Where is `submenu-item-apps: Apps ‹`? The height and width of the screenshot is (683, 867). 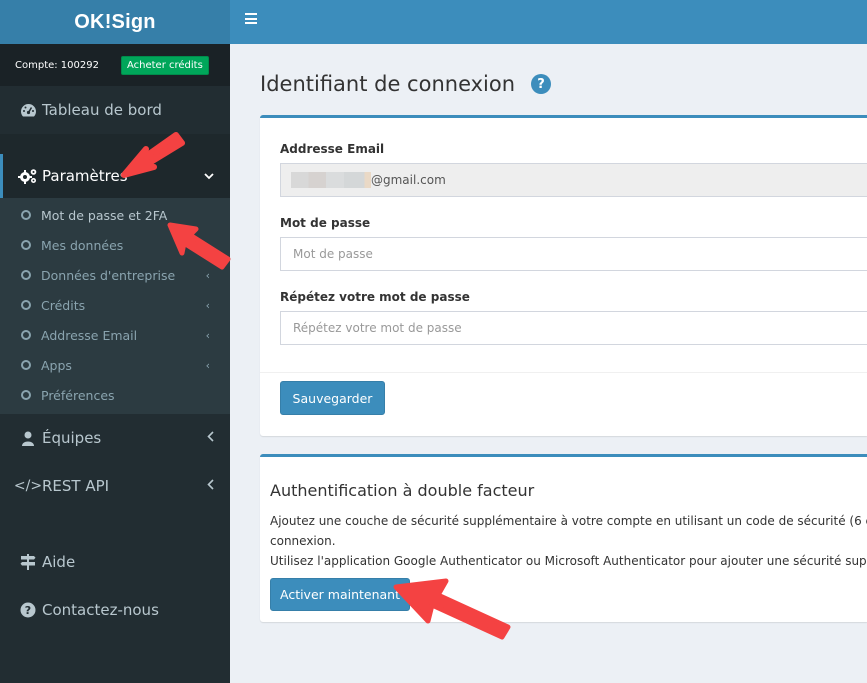
submenu-item-apps: Apps ‹ is located at coordinates (115, 365).